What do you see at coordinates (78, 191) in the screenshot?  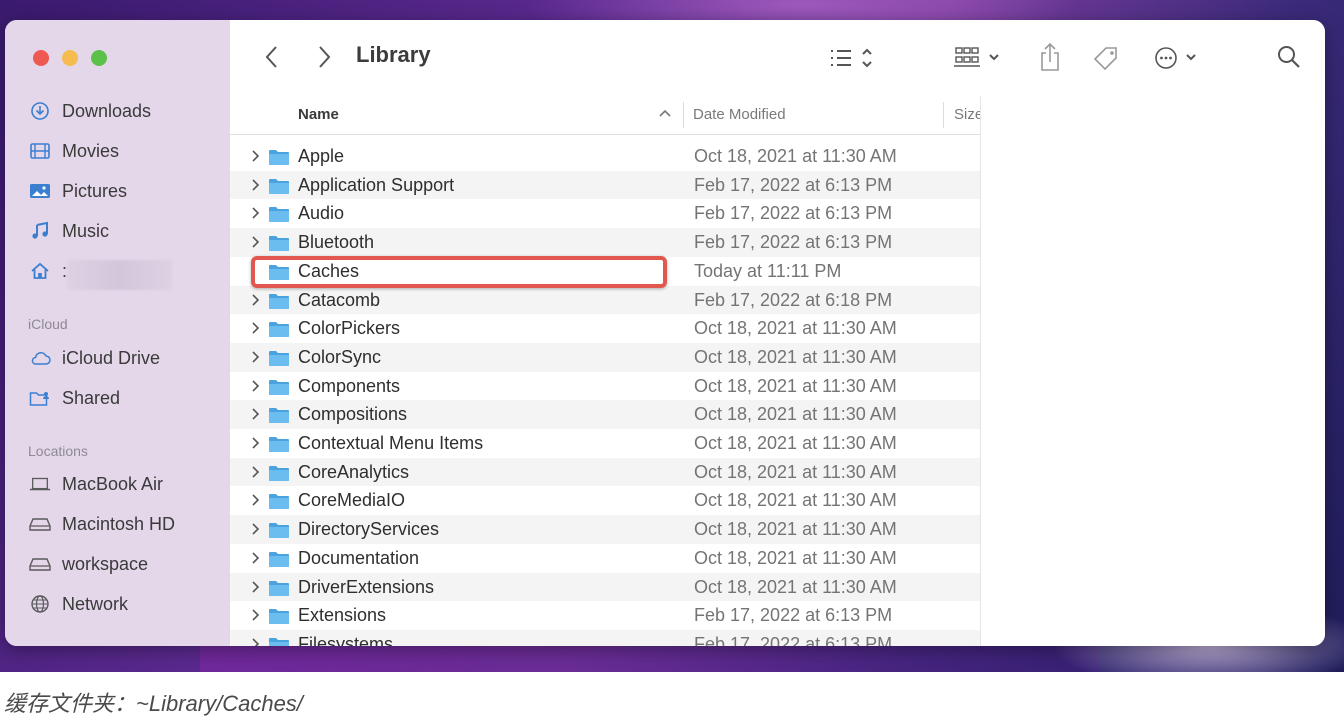 I see `sidebar-item-pictures: Pictures` at bounding box center [78, 191].